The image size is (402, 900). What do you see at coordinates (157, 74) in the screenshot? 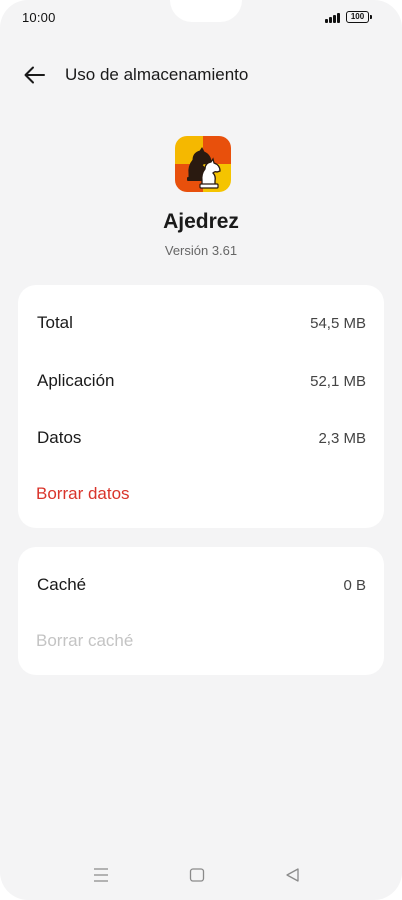
I see `page-title: Uso de almacenamiento` at bounding box center [157, 74].